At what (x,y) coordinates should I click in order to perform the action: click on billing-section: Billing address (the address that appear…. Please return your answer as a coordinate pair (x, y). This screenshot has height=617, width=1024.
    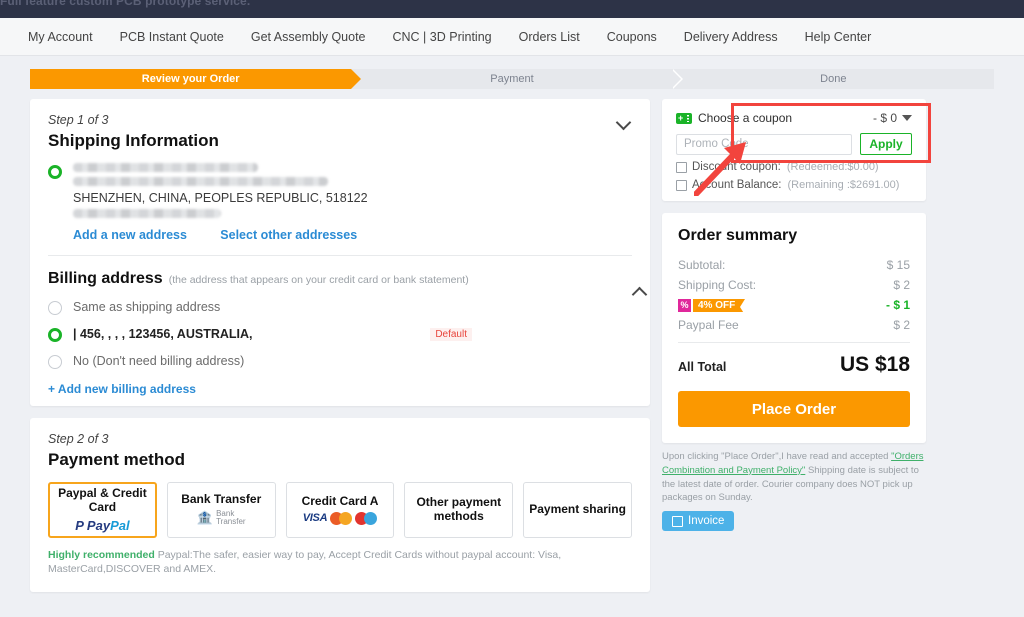
    Looking at the image, I should click on (340, 326).